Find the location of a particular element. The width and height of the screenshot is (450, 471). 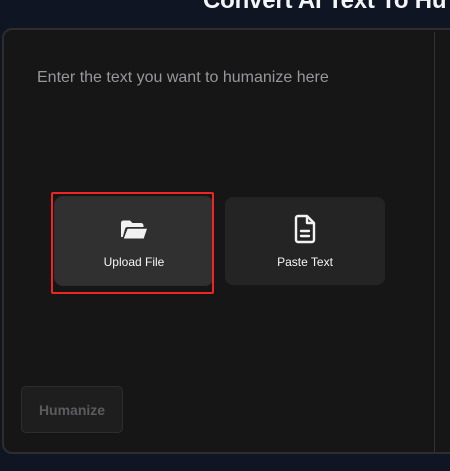

upload-file-button: Upload File is located at coordinates (134, 241).